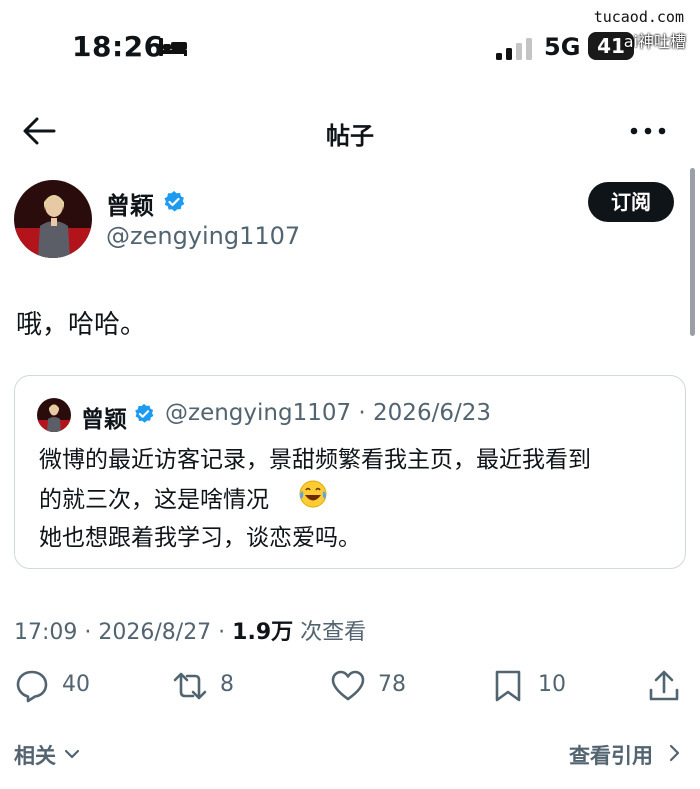 This screenshot has height=789, width=700. I want to click on view-count-label: 次查看, so click(330, 632).